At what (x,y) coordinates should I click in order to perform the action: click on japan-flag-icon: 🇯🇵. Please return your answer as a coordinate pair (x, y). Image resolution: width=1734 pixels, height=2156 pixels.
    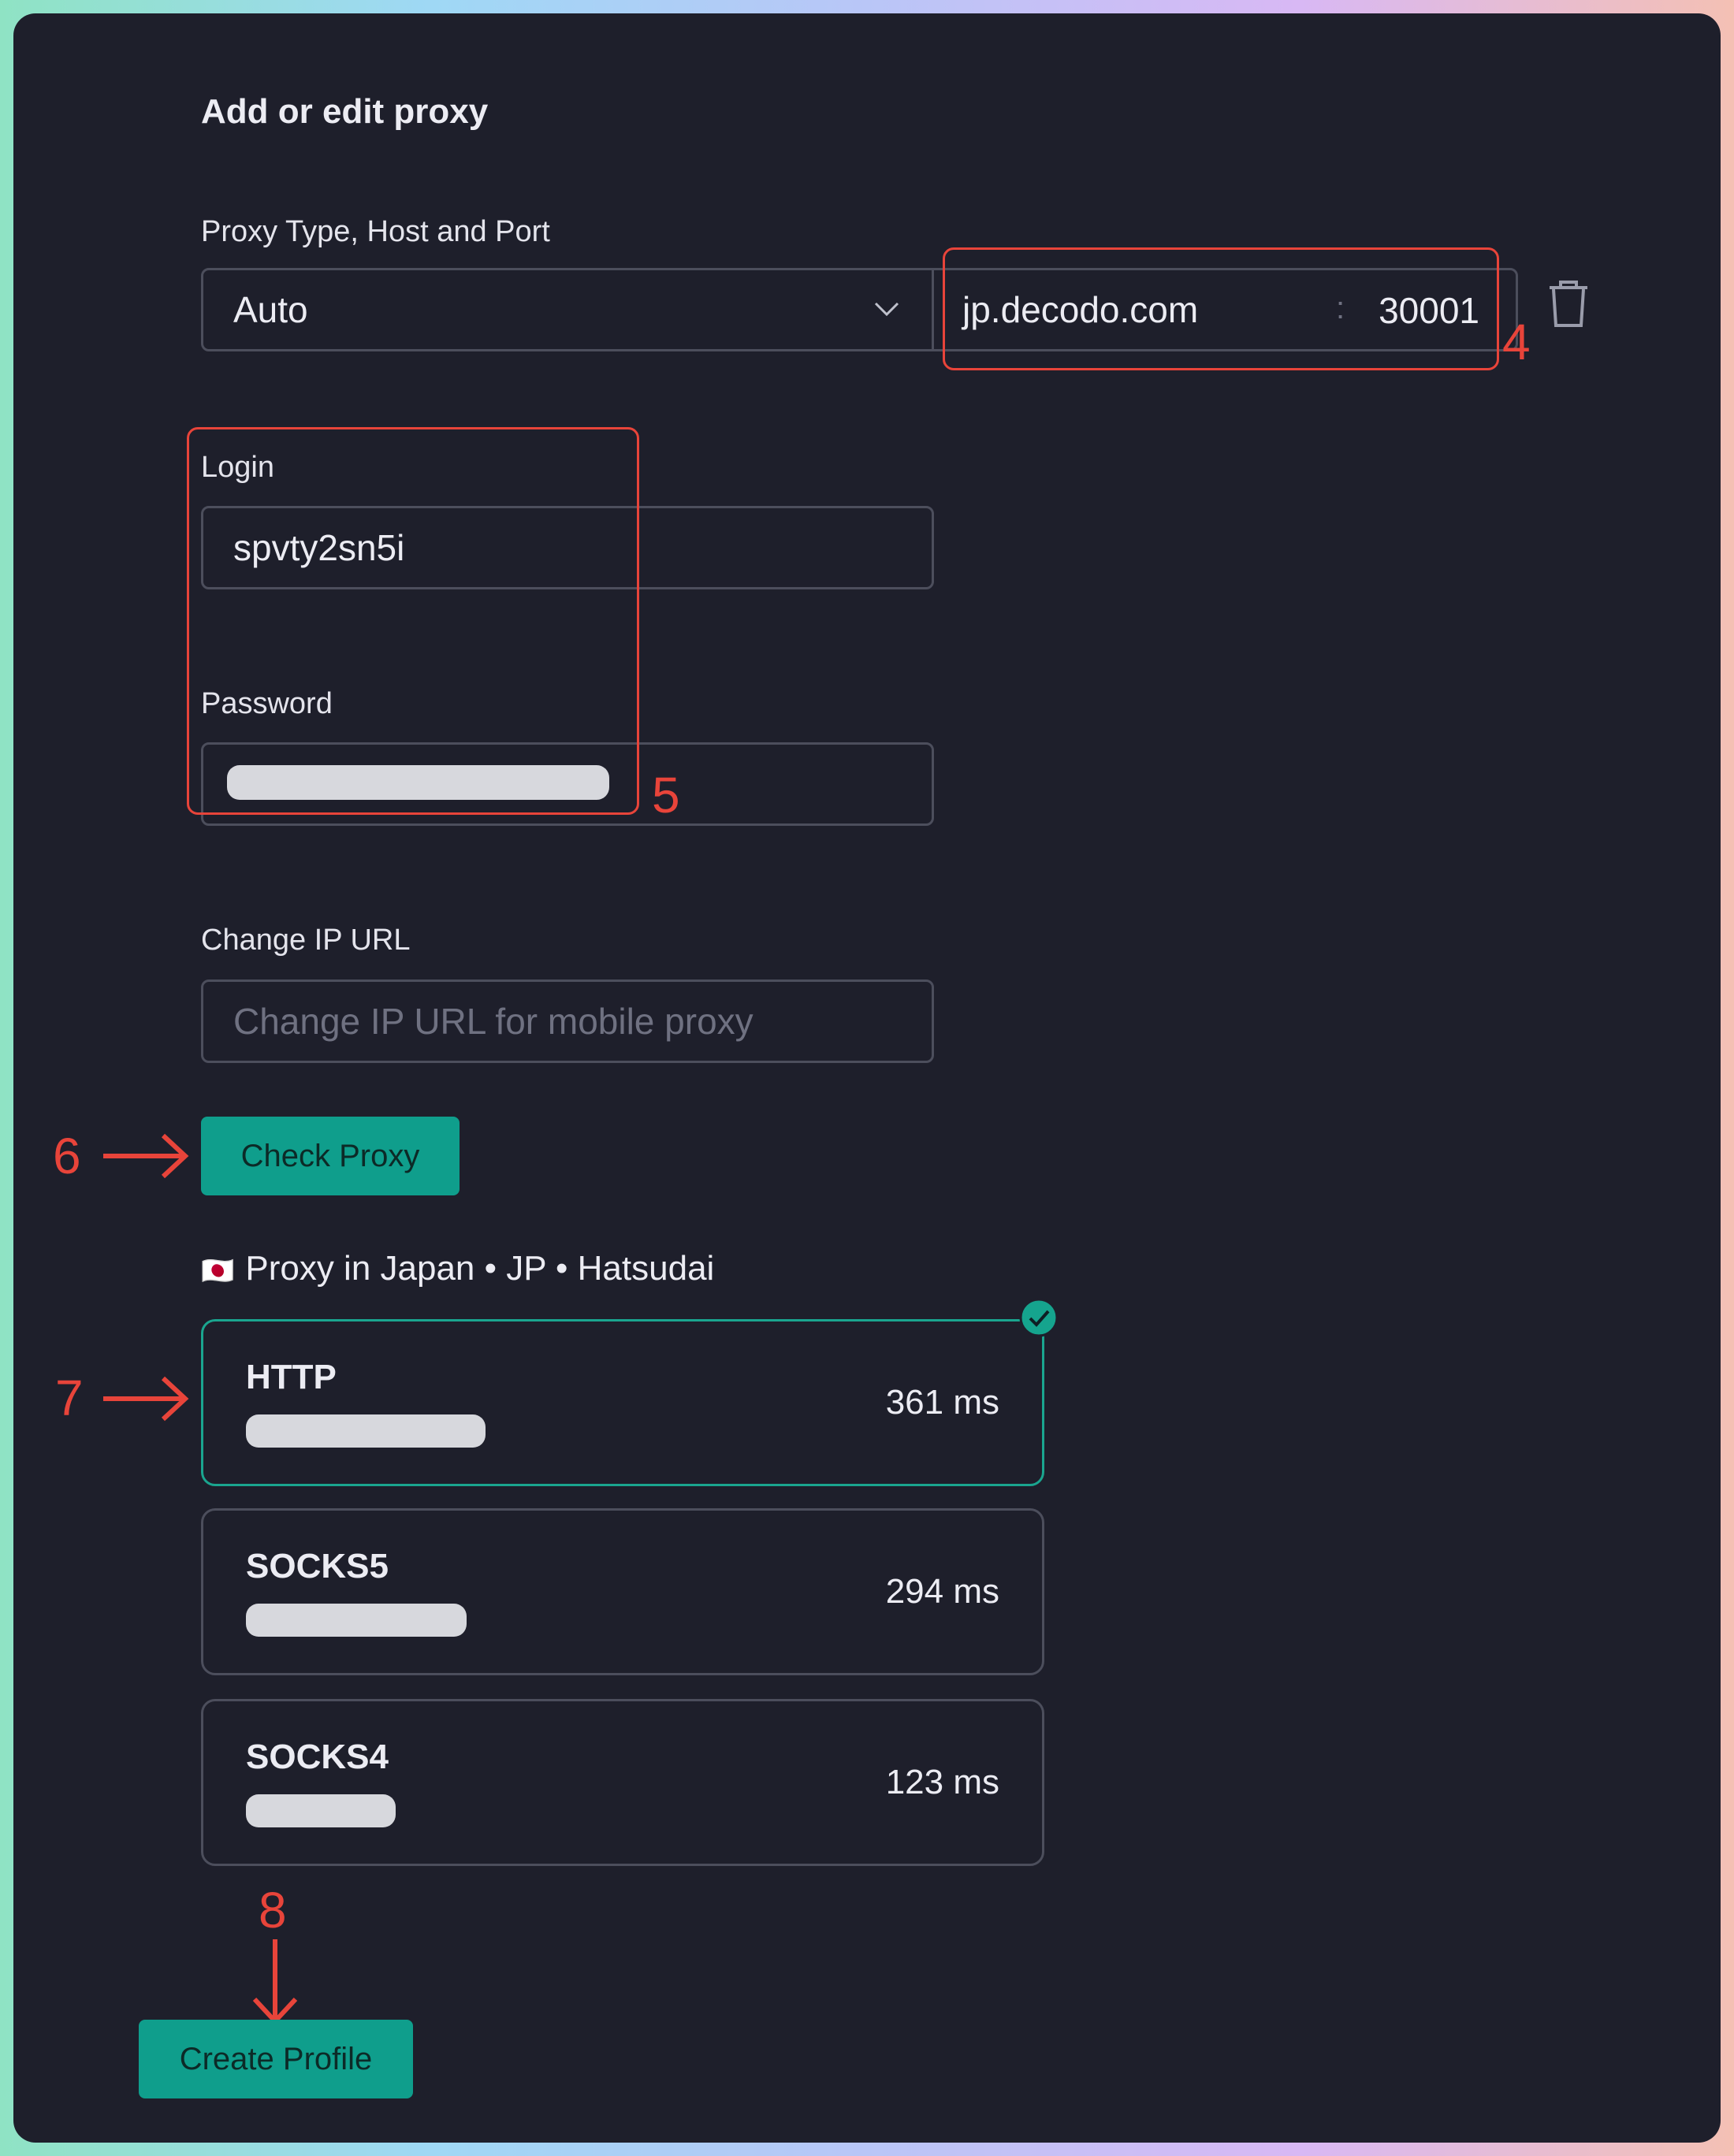
    Looking at the image, I should click on (218, 1271).